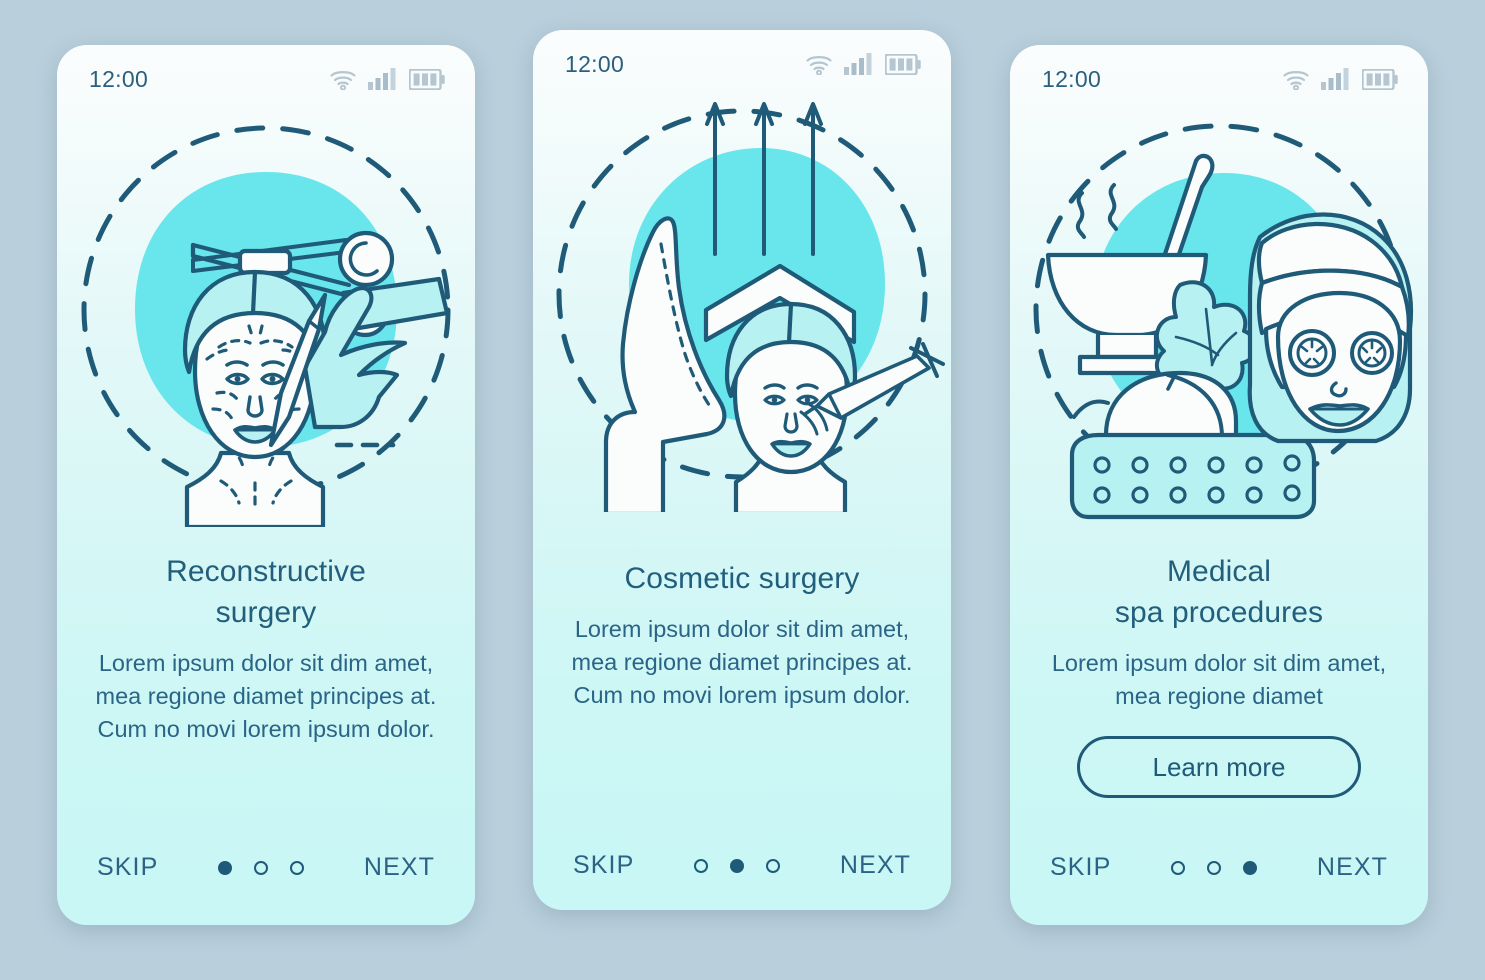  Describe the element at coordinates (266, 312) in the screenshot. I see `reconstructive-surgery-illustration` at that location.